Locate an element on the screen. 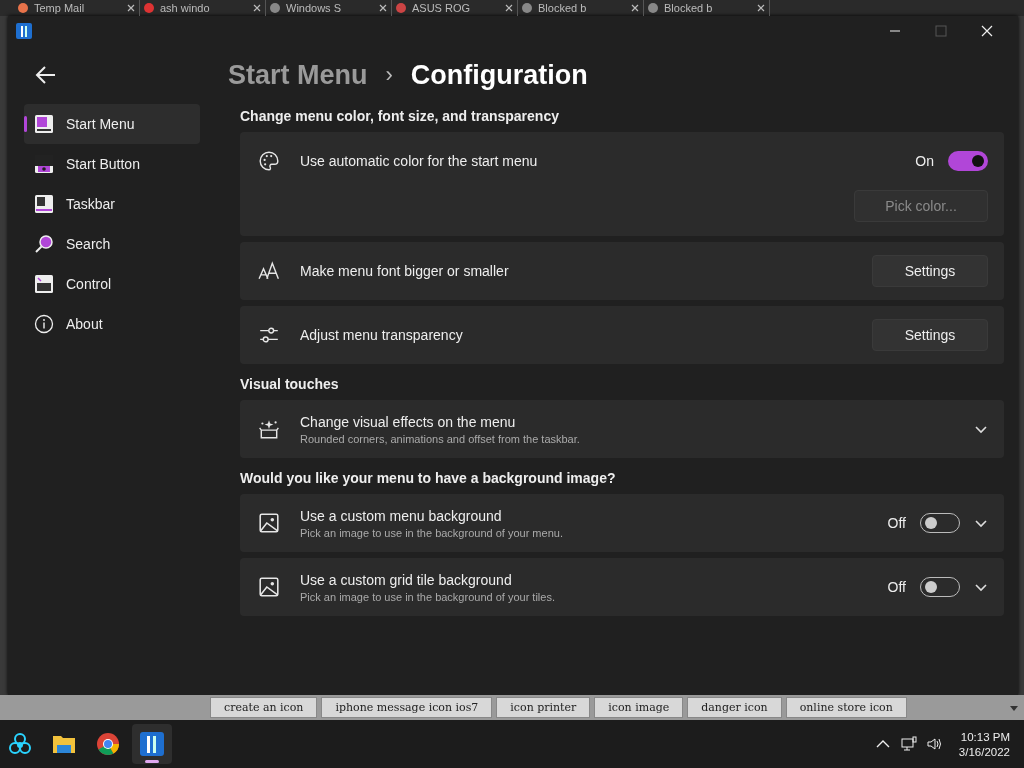 Image resolution: width=1024 pixels, height=768 pixels. setting-title: Use automatic color for the start menu is located at coordinates (419, 161).